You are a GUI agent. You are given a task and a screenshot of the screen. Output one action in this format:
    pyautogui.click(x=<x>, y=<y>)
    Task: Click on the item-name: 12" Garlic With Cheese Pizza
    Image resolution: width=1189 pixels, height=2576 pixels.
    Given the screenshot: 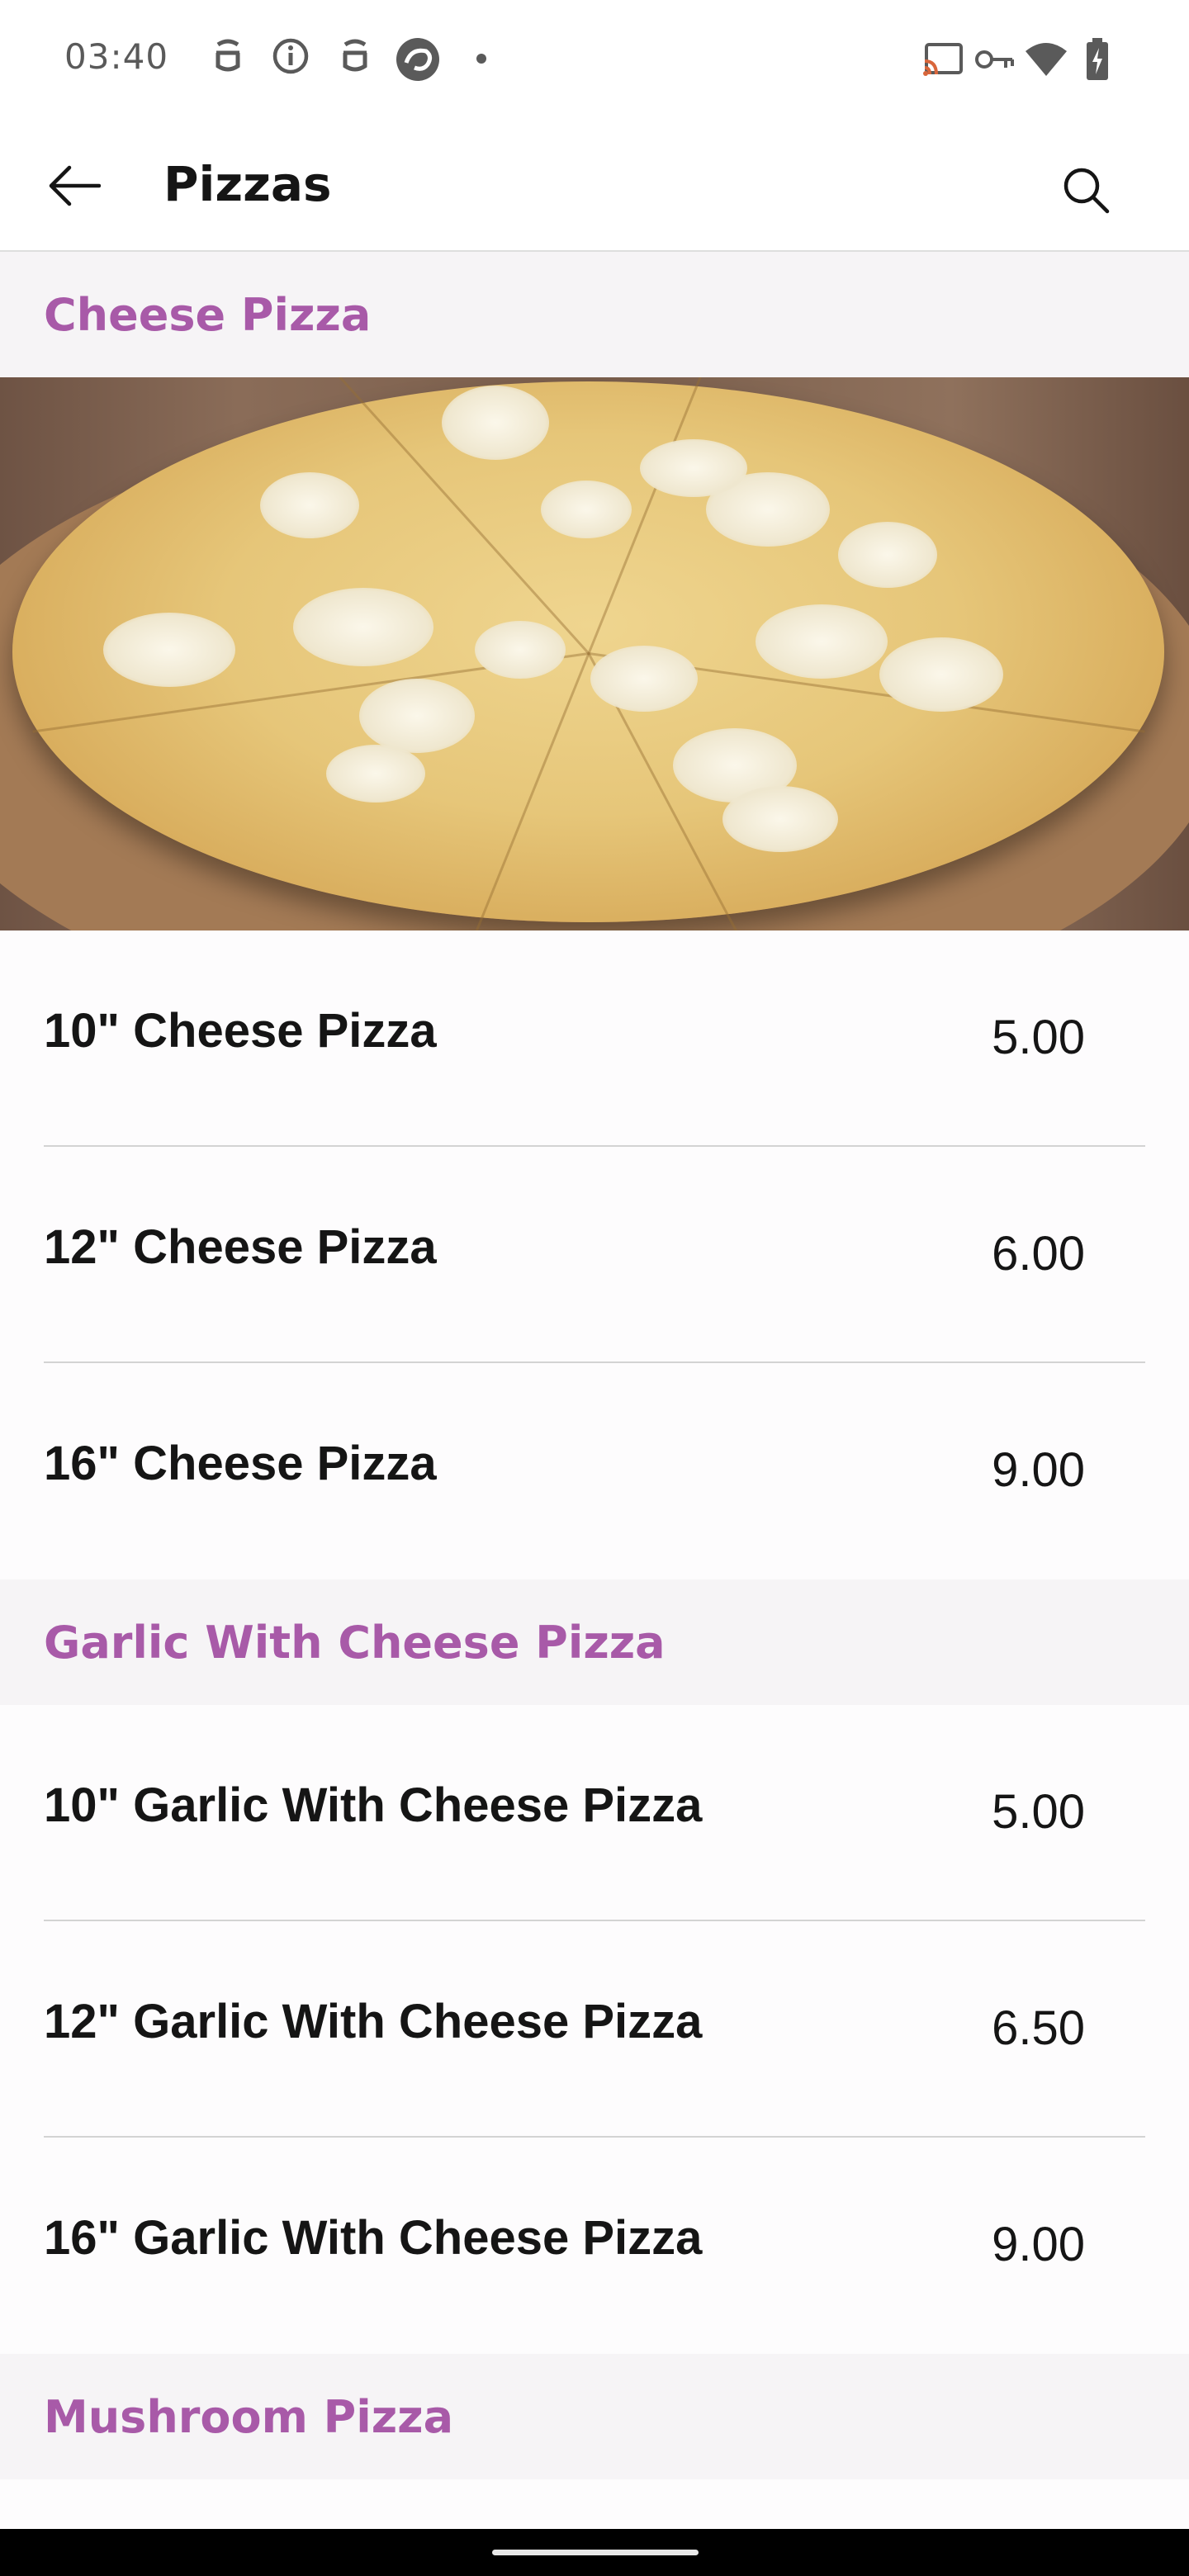 What is the action you would take?
    pyautogui.click(x=373, y=2021)
    